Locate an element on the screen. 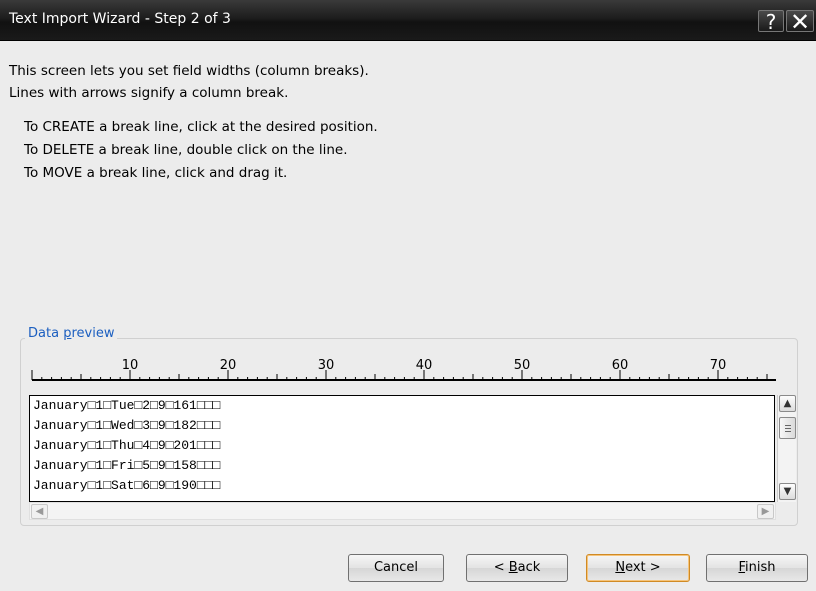 The image size is (816, 591). help-button: ? is located at coordinates (771, 21).